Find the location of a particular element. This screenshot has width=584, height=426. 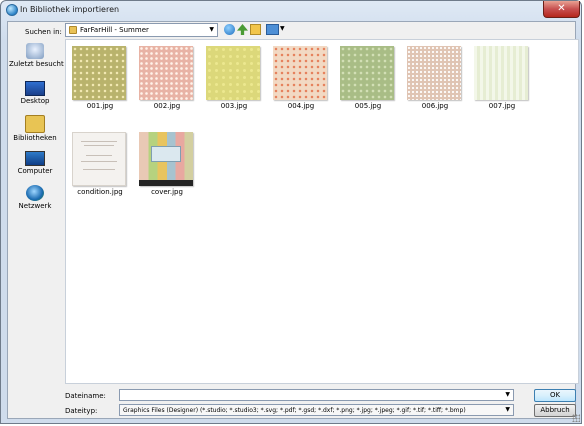

views-menu-icon is located at coordinates (272, 29).